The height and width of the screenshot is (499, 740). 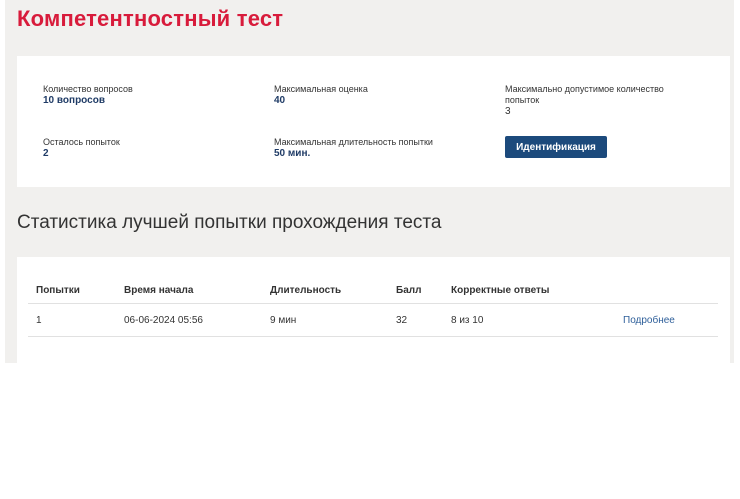 I want to click on cell-score: 32, so click(x=415, y=320).